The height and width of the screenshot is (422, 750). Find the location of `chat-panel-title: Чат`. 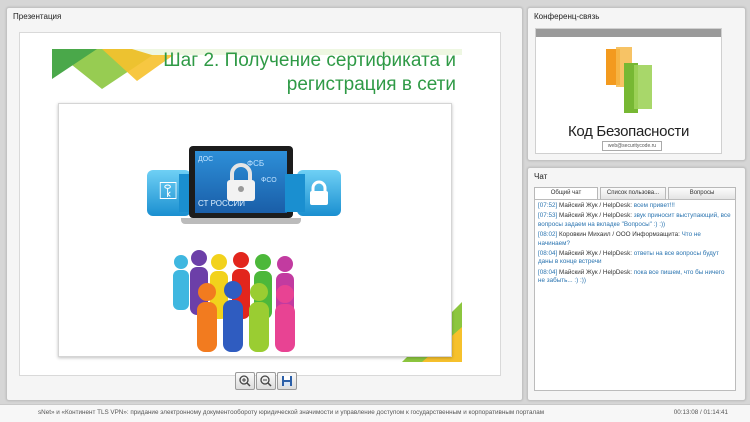

chat-panel-title: Чат is located at coordinates (541, 176).